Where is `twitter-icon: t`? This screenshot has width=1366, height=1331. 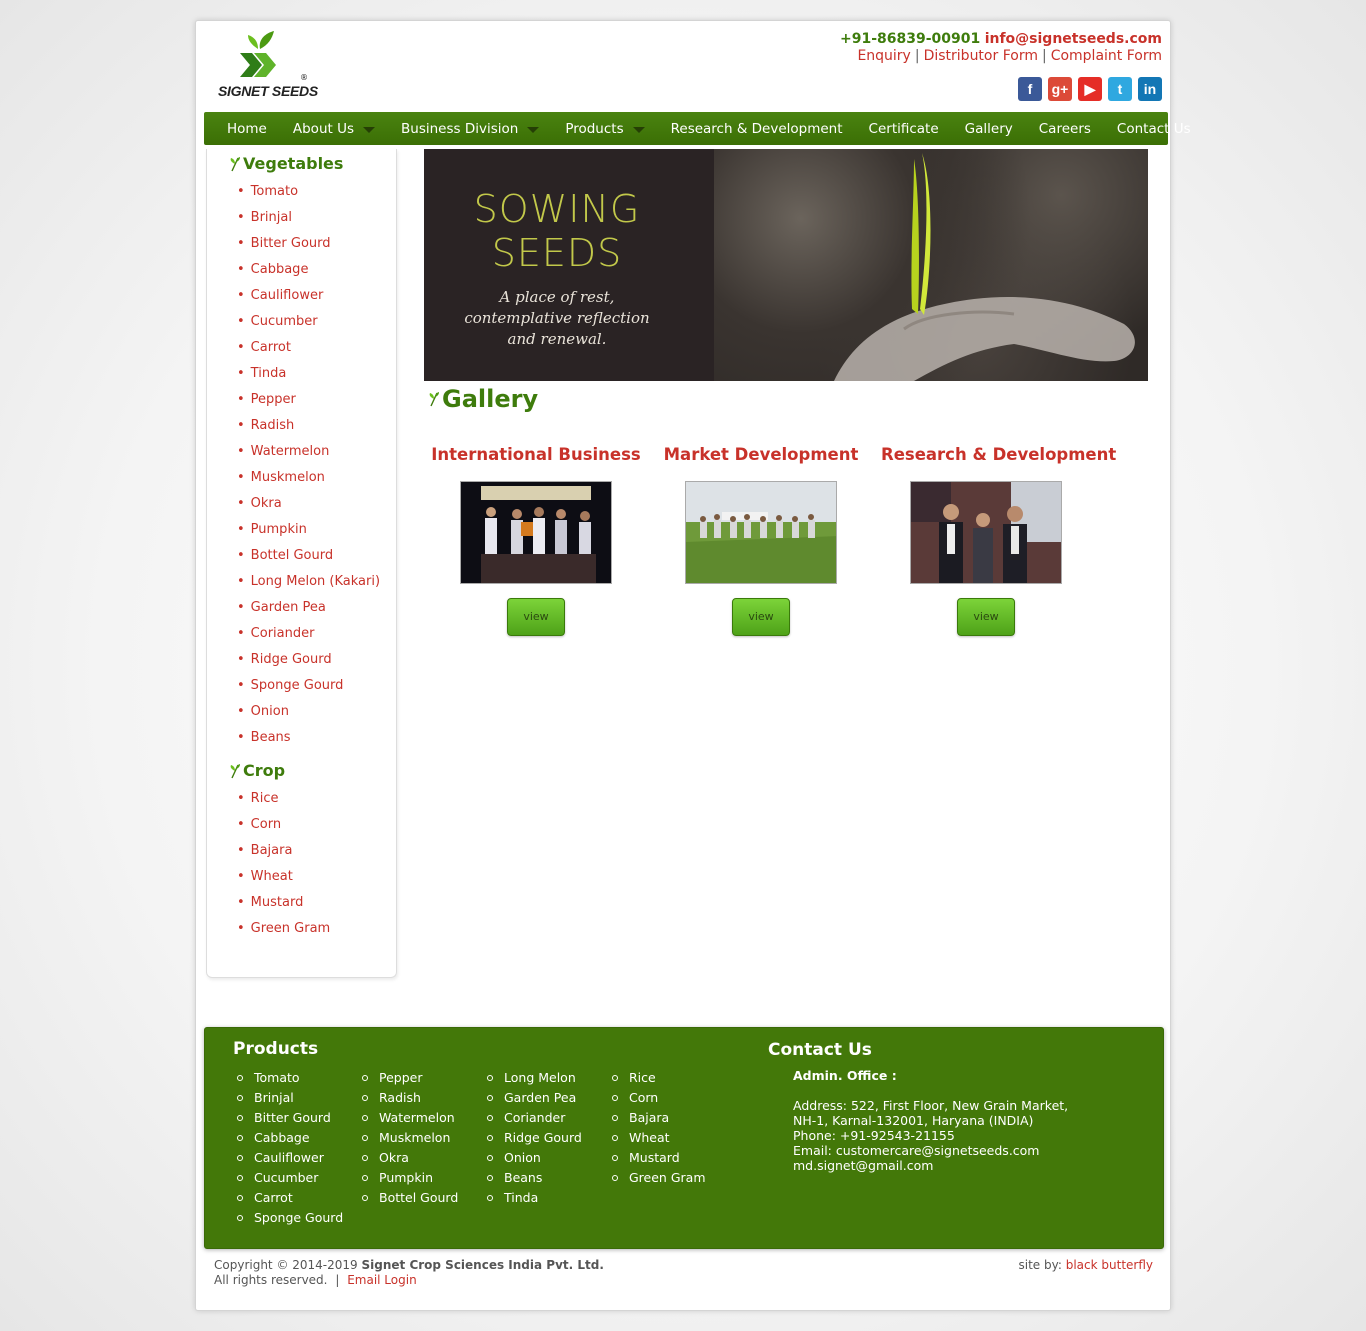 twitter-icon: t is located at coordinates (1120, 89).